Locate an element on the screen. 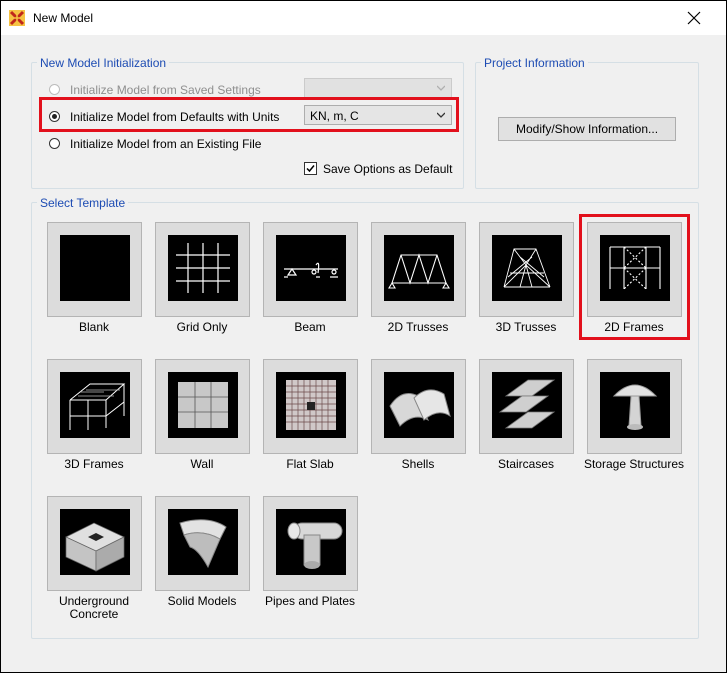 The image size is (727, 673). underground-concrete-template-icon is located at coordinates (95, 542).